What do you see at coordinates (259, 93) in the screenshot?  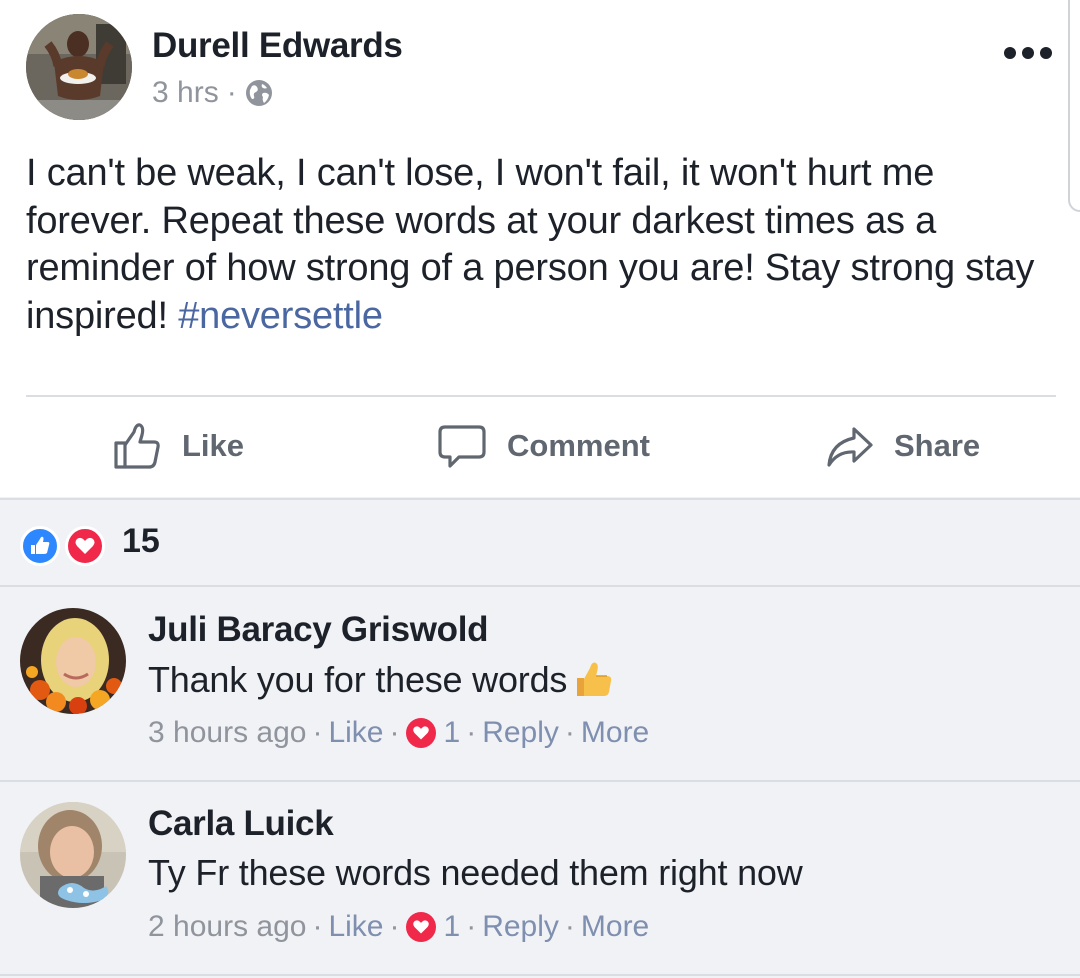 I see `globe-icon` at bounding box center [259, 93].